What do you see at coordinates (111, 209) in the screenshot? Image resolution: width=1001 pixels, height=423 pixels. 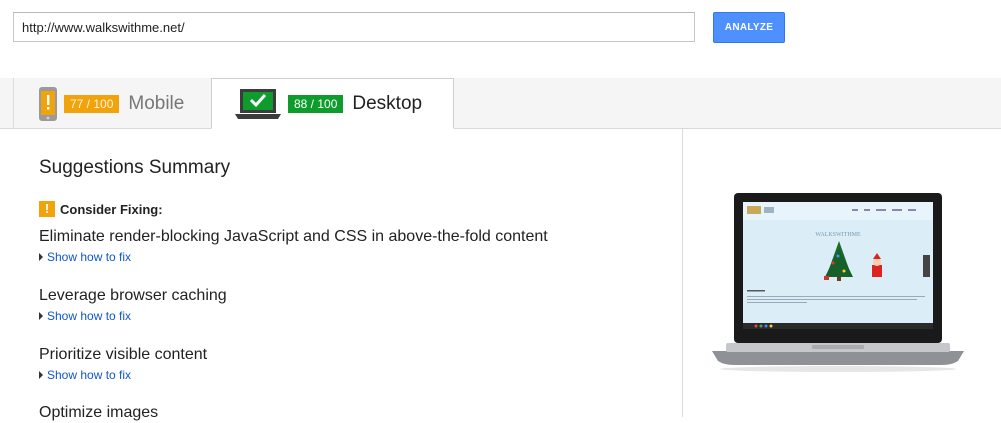 I see `consider-fixing-label: Consider Fixing:` at bounding box center [111, 209].